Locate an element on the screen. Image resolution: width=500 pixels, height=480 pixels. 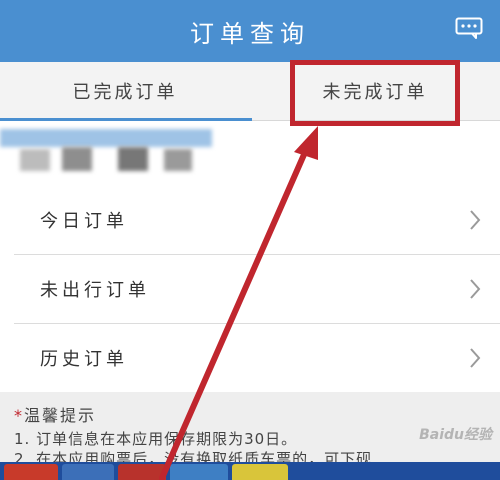
menu-item-today-orders: 今日订单 is located at coordinates (250, 220).